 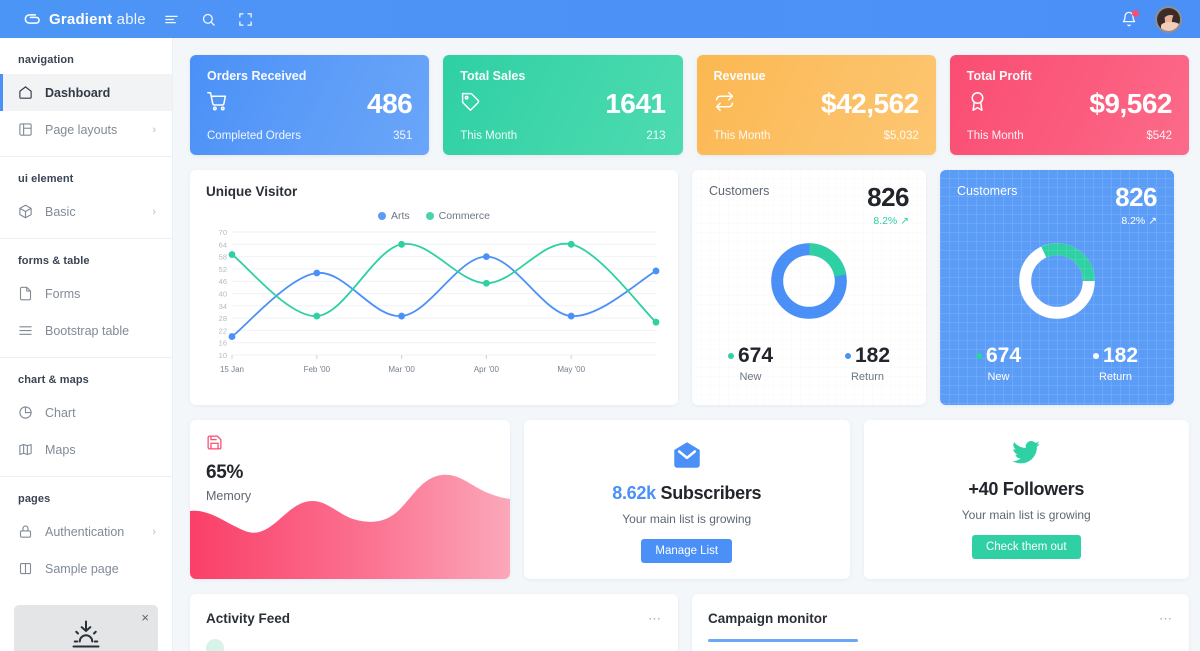 What do you see at coordinates (870, 103) in the screenshot?
I see `stat-value: $42,562` at bounding box center [870, 103].